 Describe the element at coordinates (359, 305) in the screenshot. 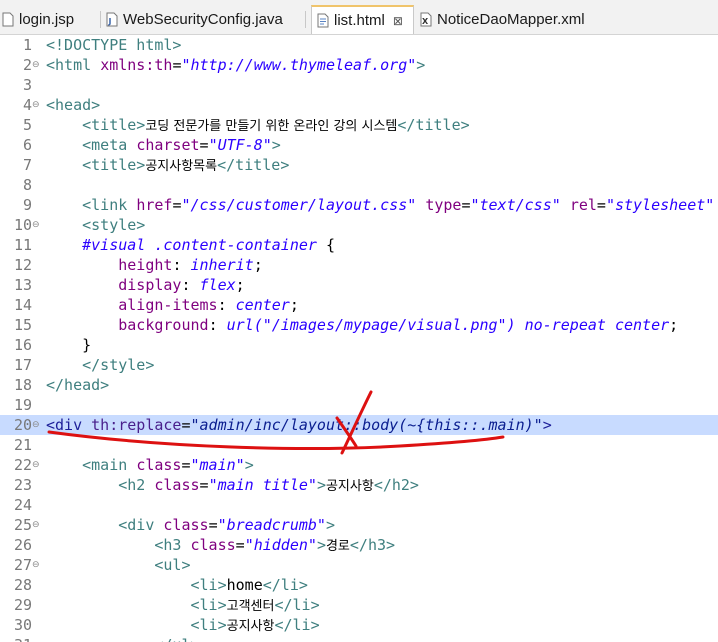

I see `code-line: 14 align-items: center;` at that location.